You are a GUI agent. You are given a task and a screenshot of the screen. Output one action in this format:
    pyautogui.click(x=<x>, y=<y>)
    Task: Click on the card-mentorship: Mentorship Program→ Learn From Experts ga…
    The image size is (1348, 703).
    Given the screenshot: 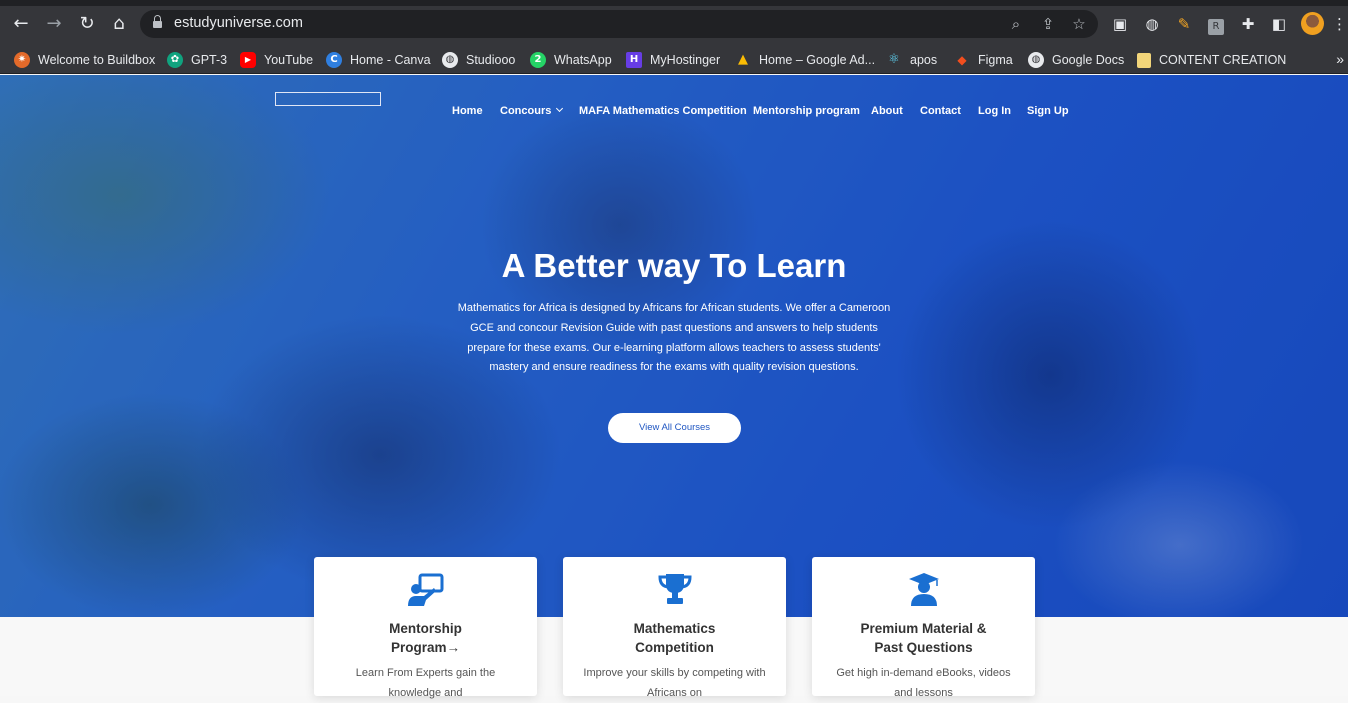 What is the action you would take?
    pyautogui.click(x=425, y=628)
    